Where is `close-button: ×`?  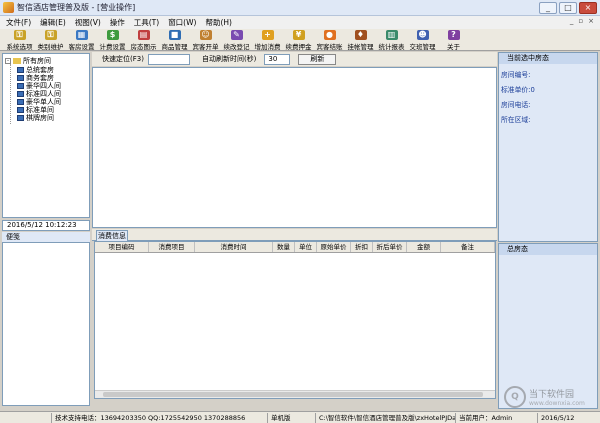
close-button: × is located at coordinates (588, 8).